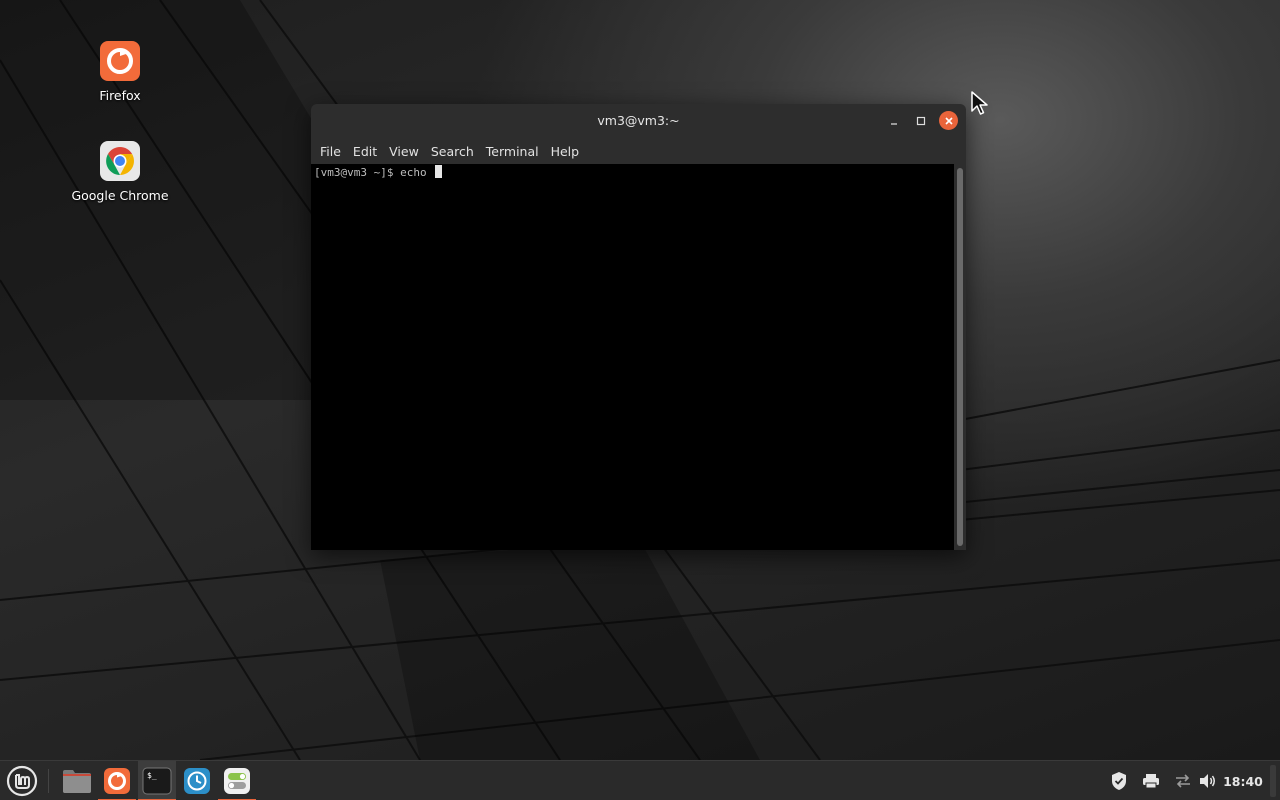 The height and width of the screenshot is (800, 1280). What do you see at coordinates (980, 105) in the screenshot?
I see `mouse-pointer-icon` at bounding box center [980, 105].